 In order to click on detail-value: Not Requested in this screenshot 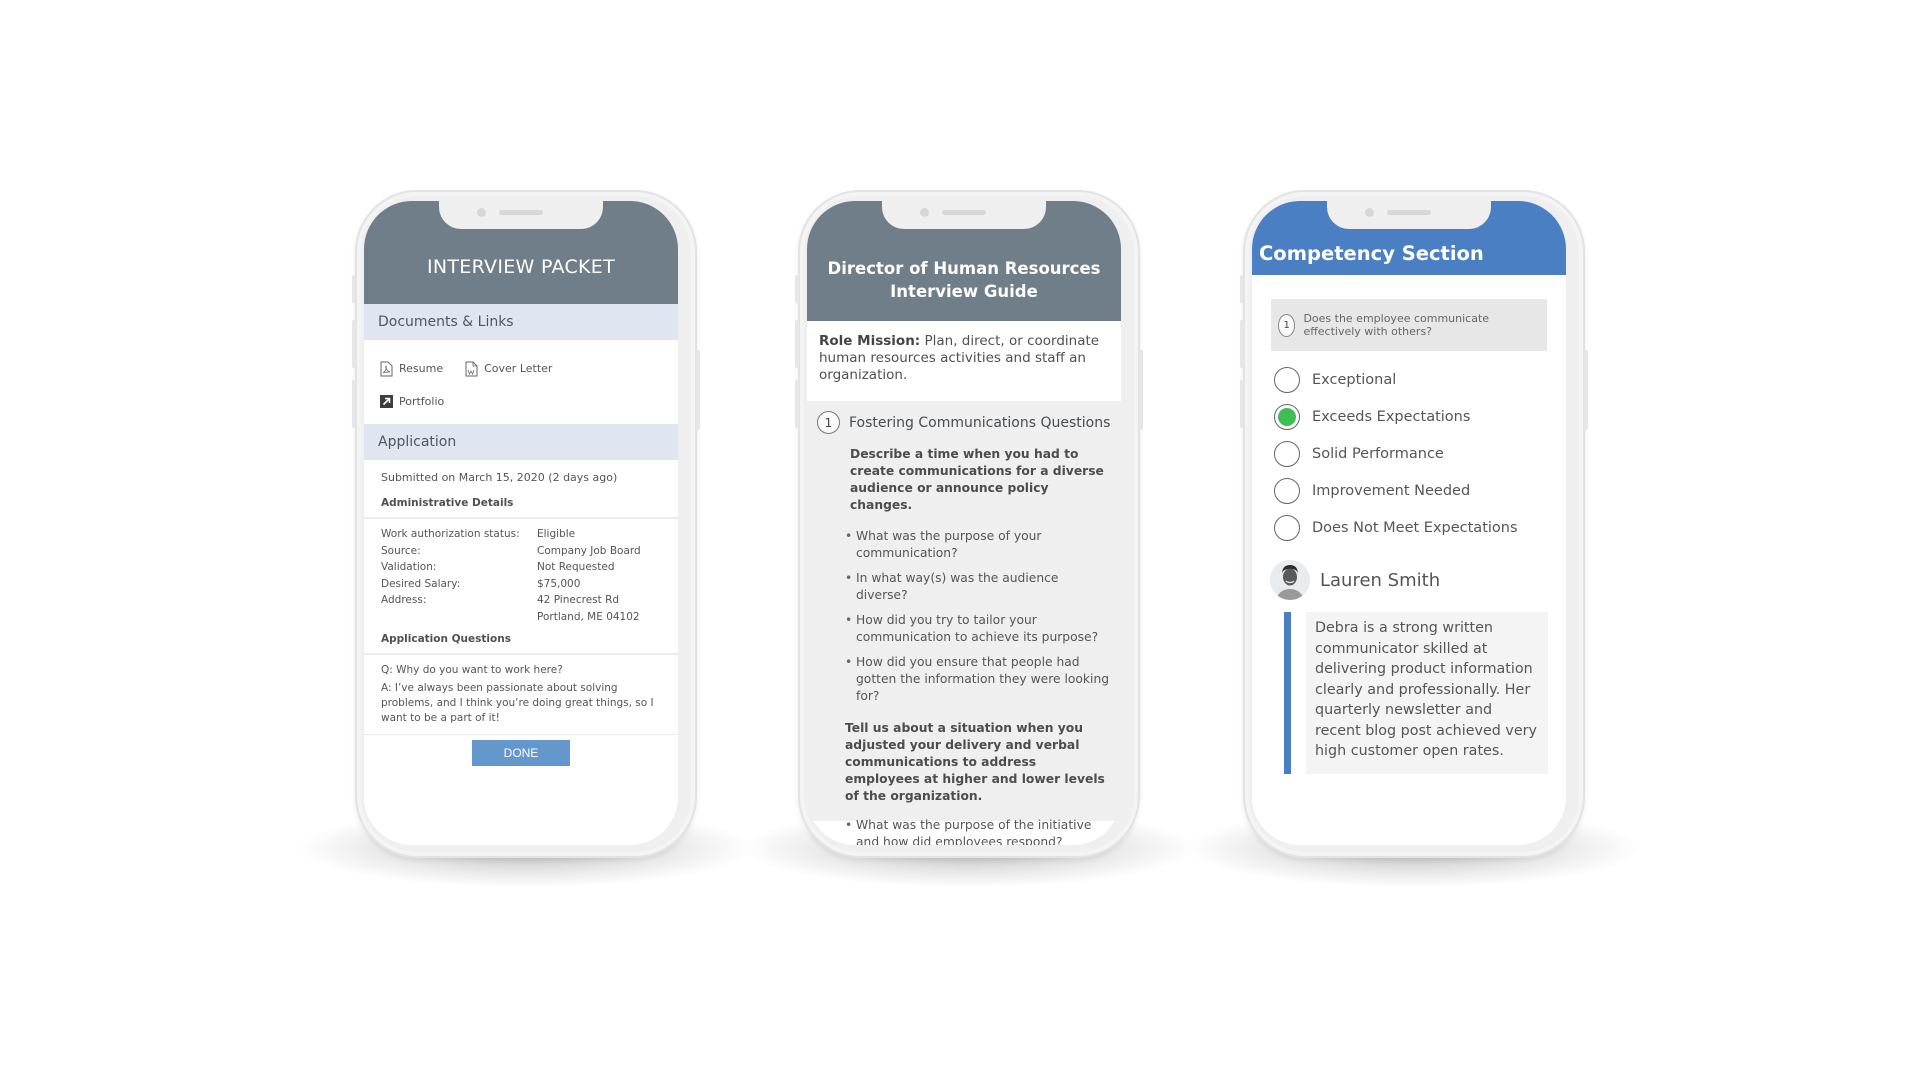, I will do `click(576, 567)`.